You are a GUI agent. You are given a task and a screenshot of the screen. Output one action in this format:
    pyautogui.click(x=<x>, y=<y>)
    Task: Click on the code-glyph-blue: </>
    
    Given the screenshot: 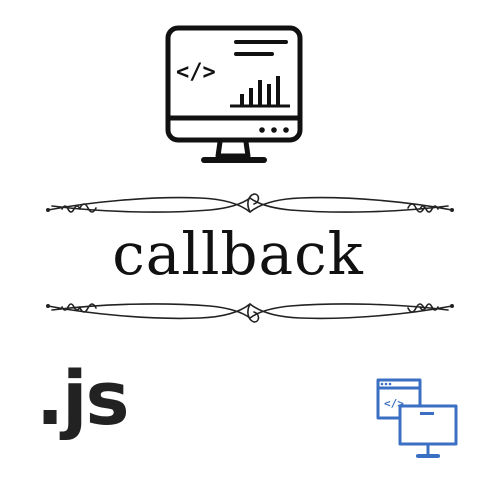 What is the action you would take?
    pyautogui.click(x=394, y=403)
    